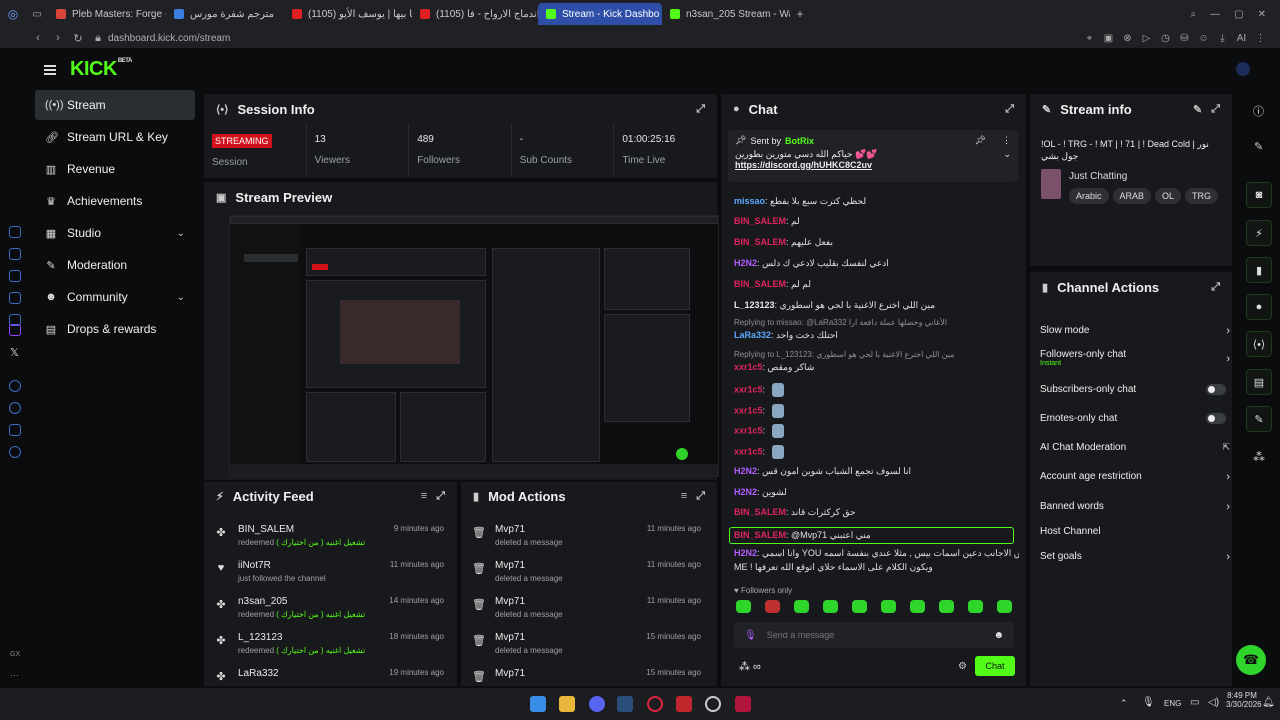  What do you see at coordinates (1146, 38) in the screenshot?
I see `media-icon: ▷` at bounding box center [1146, 38].